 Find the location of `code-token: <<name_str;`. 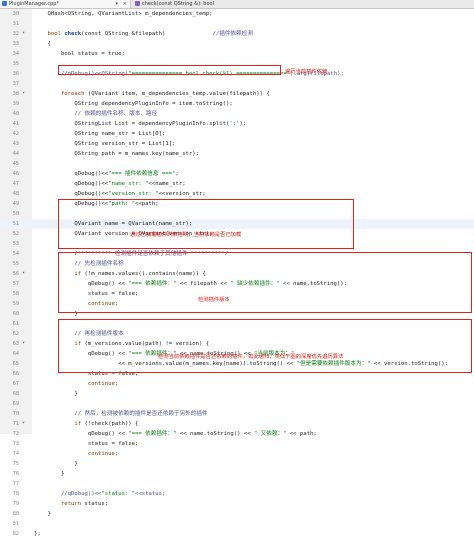

code-token: <<name_str; is located at coordinates (167, 184).